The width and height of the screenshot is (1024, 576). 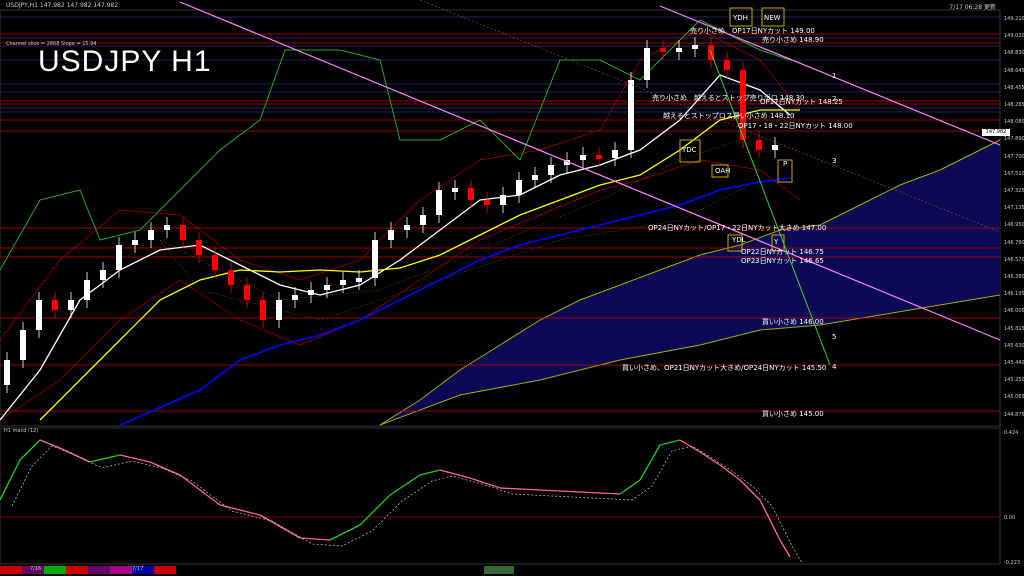 I want to click on price-tick: 147.135, so click(x=1014, y=208).